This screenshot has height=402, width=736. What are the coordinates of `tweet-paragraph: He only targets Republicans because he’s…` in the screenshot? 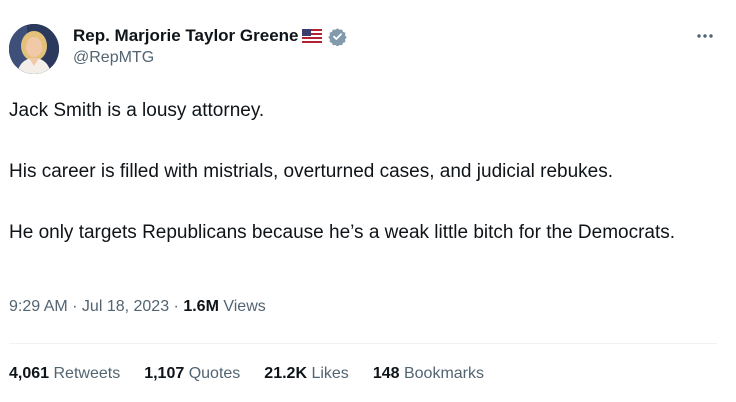 It's located at (342, 232).